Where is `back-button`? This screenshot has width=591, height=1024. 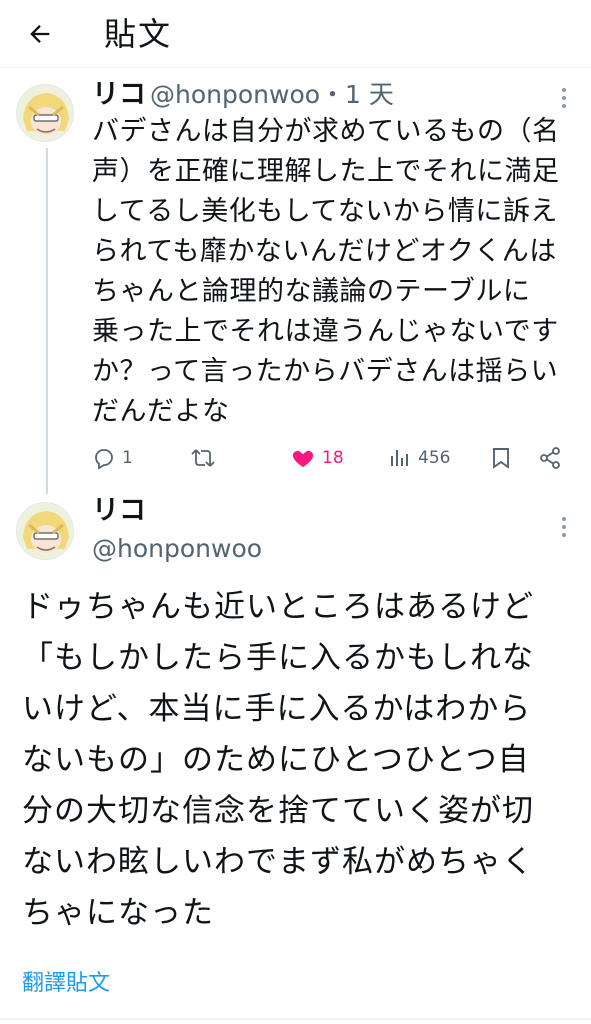
back-button is located at coordinates (40, 34).